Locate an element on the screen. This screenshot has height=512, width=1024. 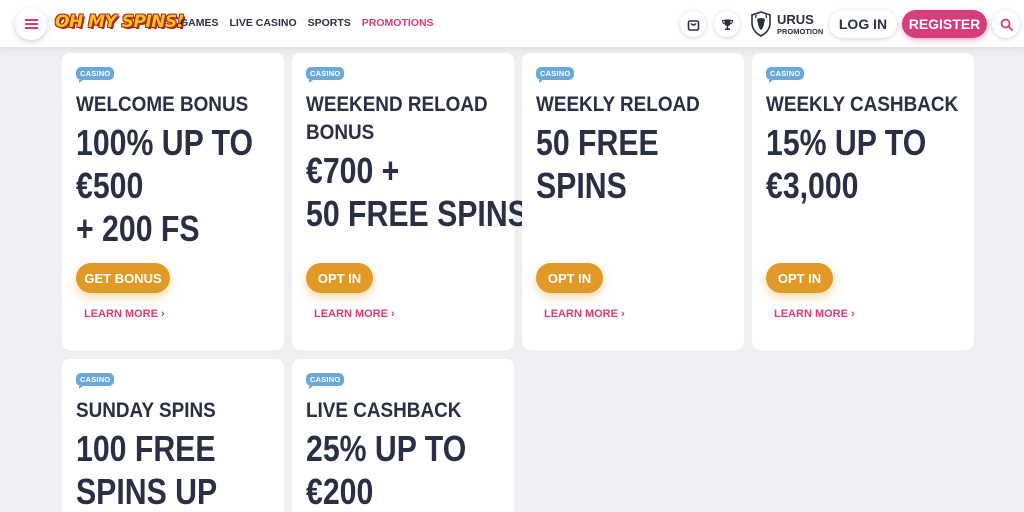
promo-title: WEEKLY RELOAD is located at coordinates (618, 104).